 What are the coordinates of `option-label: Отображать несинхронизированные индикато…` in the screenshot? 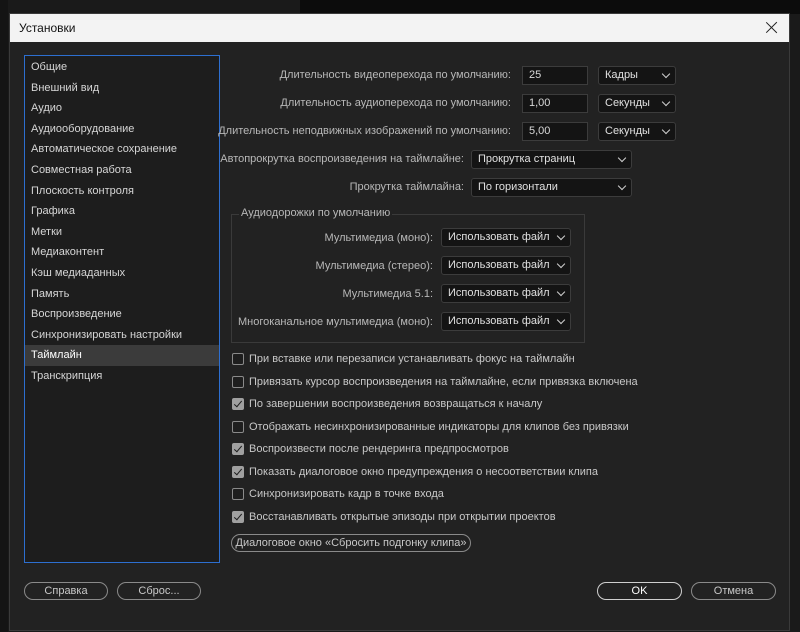 It's located at (439, 427).